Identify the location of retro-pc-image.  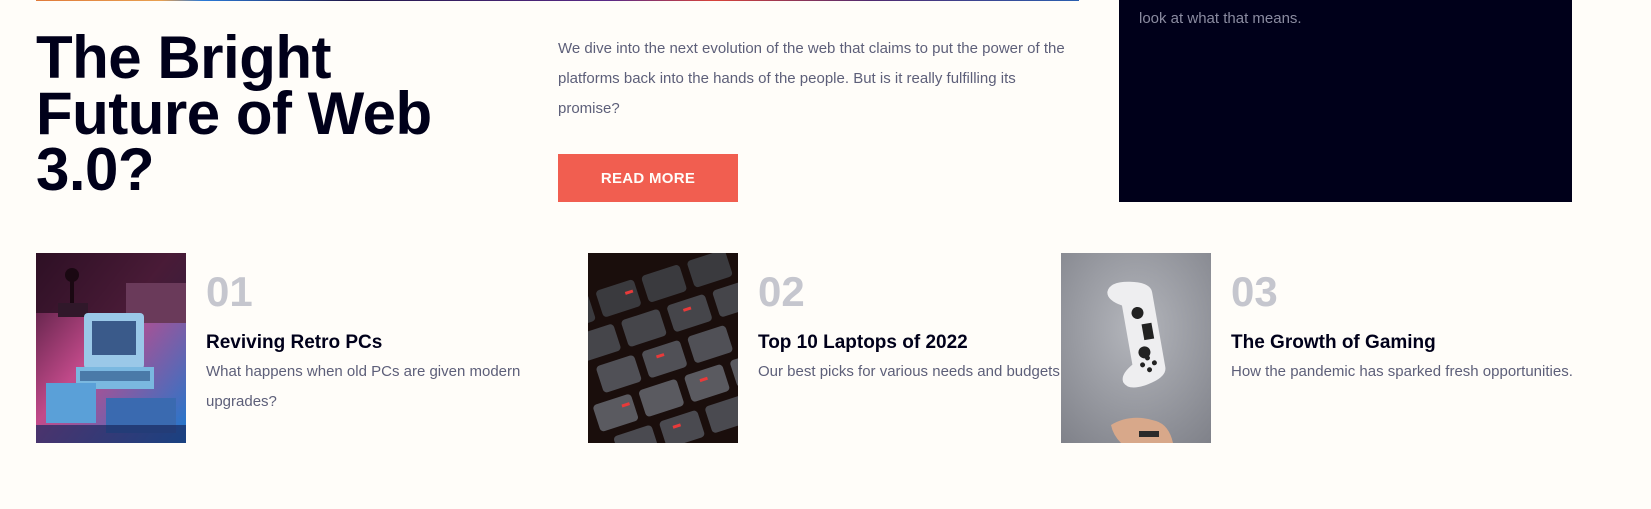
(111, 348).